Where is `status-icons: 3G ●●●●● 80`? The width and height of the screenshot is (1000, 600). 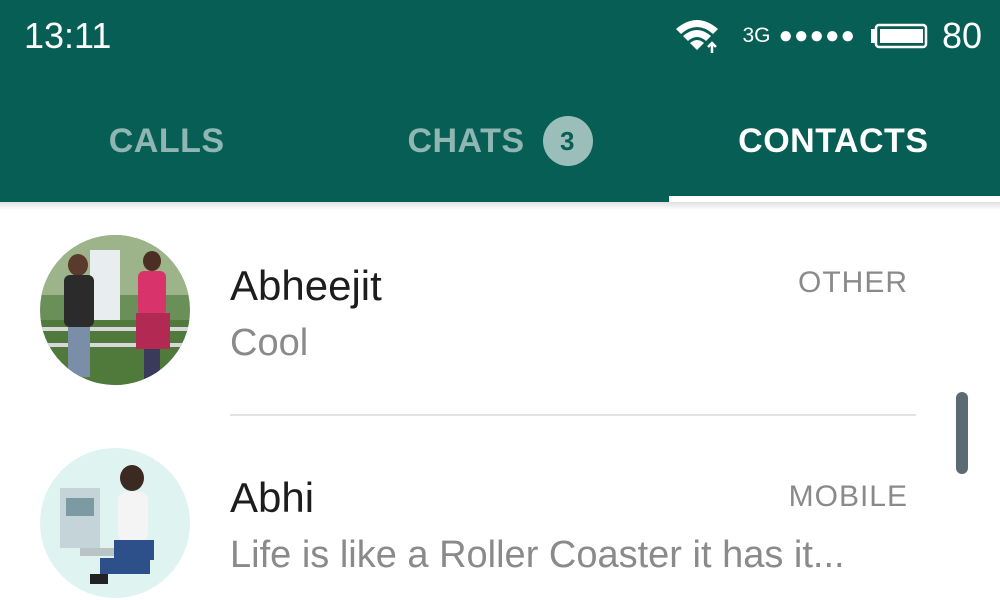 status-icons: 3G ●●●●● 80 is located at coordinates (828, 36).